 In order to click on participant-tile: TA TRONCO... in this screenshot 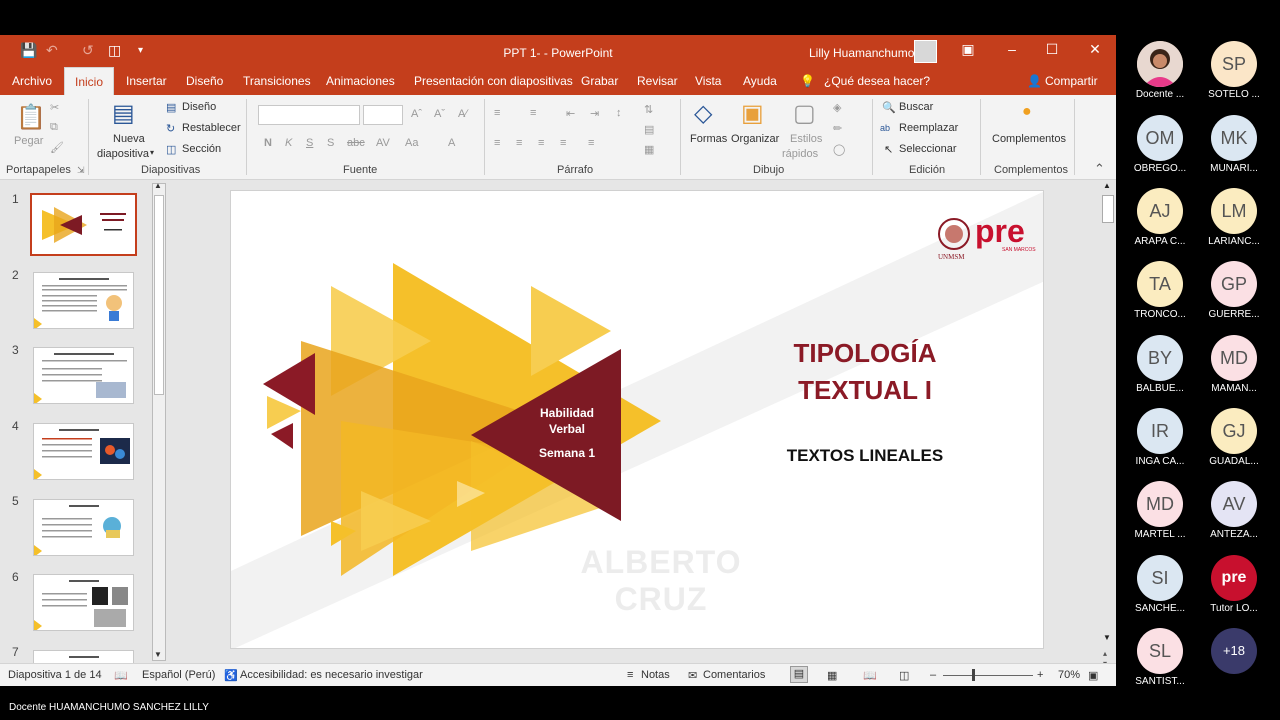, I will do `click(1160, 290)`.